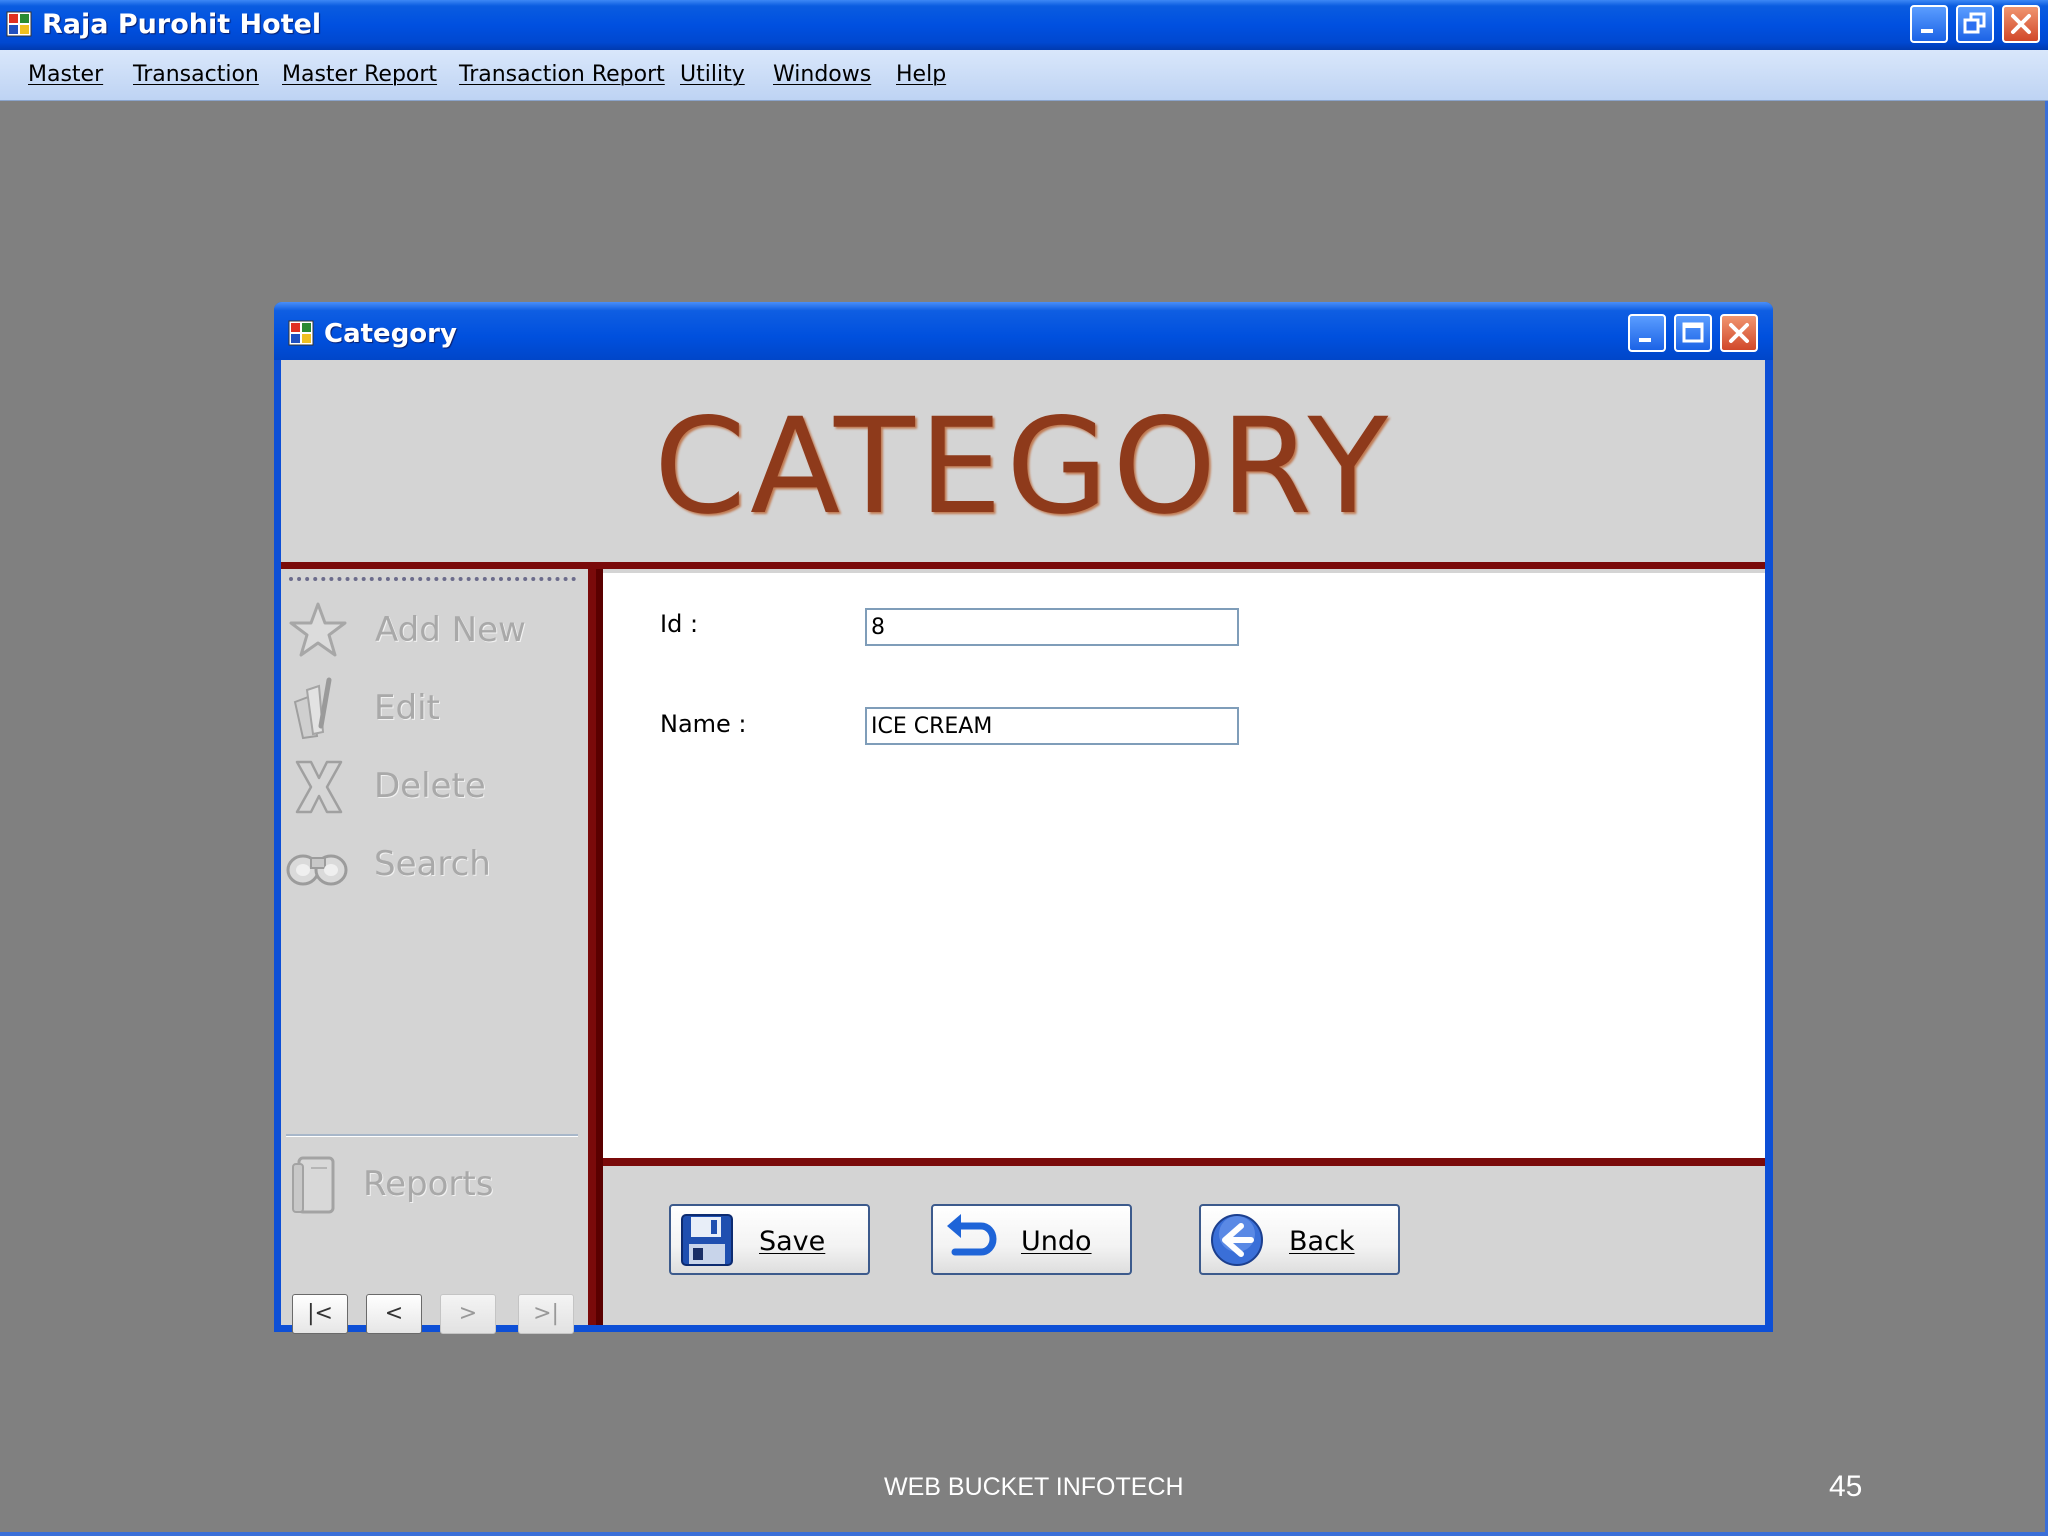 Image resolution: width=2048 pixels, height=1536 pixels. I want to click on search-button: Search, so click(431, 863).